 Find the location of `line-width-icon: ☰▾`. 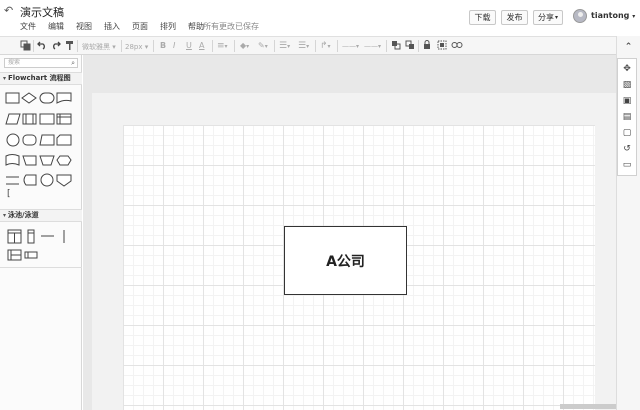

line-width-icon: ☰▾ is located at coordinates (284, 46).